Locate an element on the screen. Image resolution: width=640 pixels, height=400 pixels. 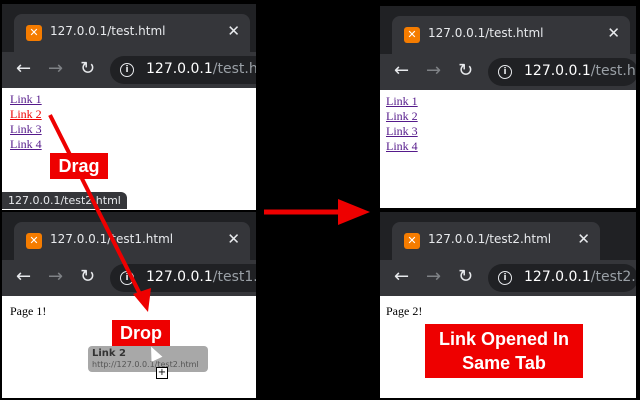
page-text: Page 1! is located at coordinates (28, 311).